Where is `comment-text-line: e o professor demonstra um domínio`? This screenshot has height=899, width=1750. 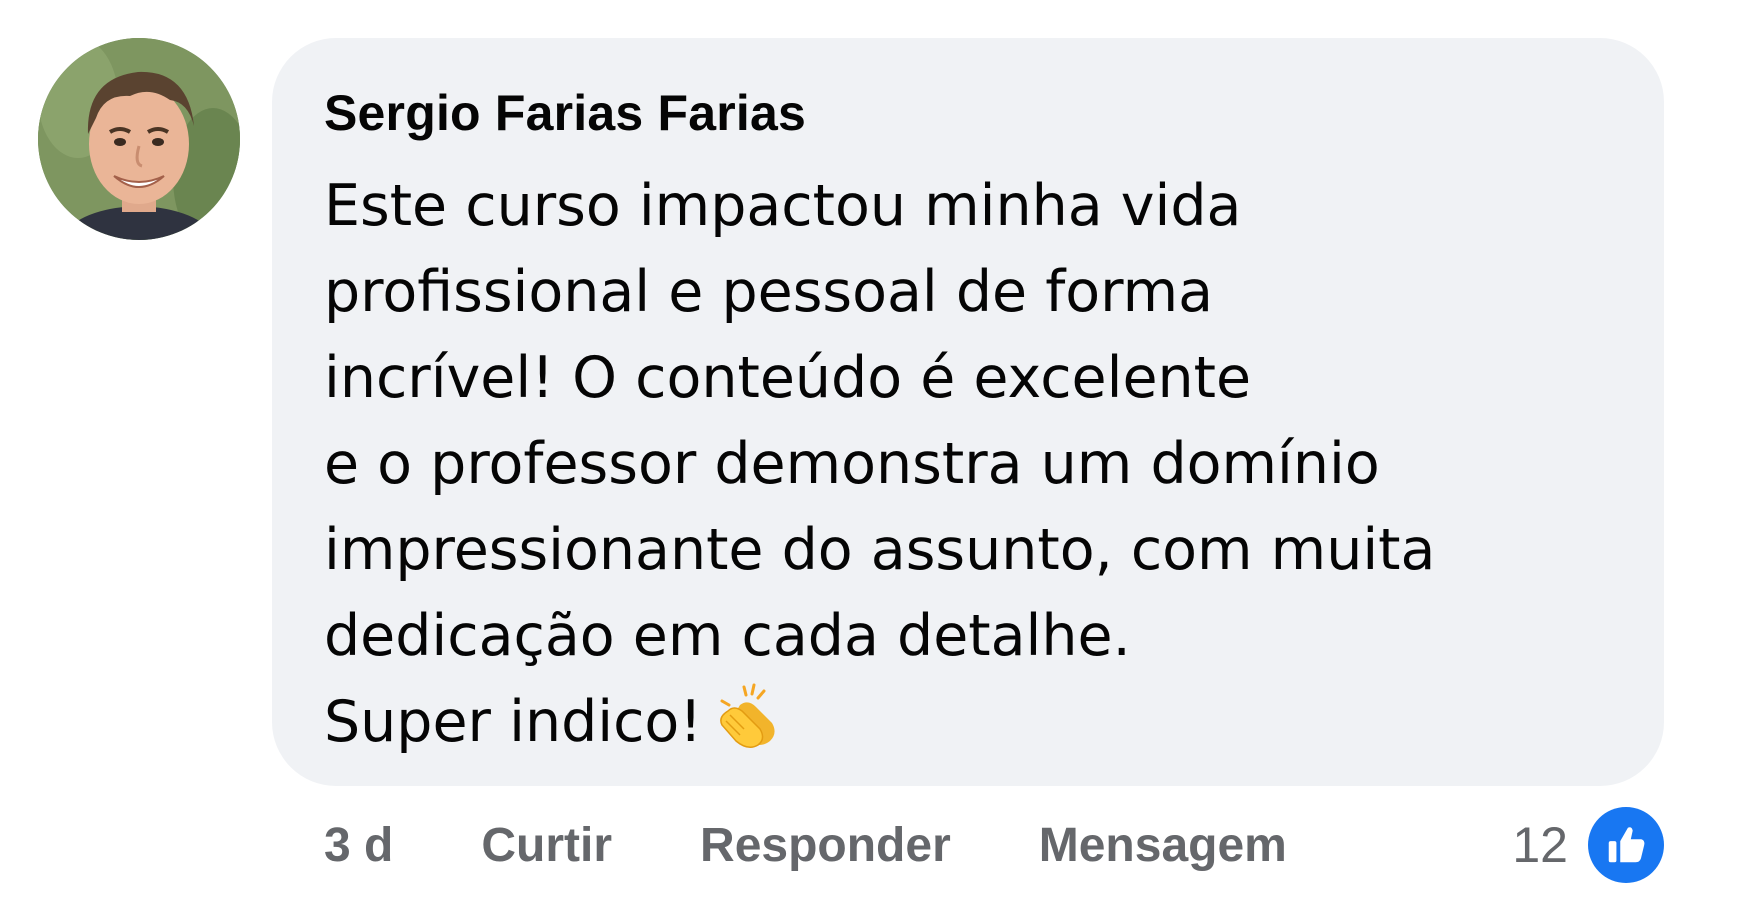 comment-text-line: e o professor demonstra um domínio is located at coordinates (852, 464).